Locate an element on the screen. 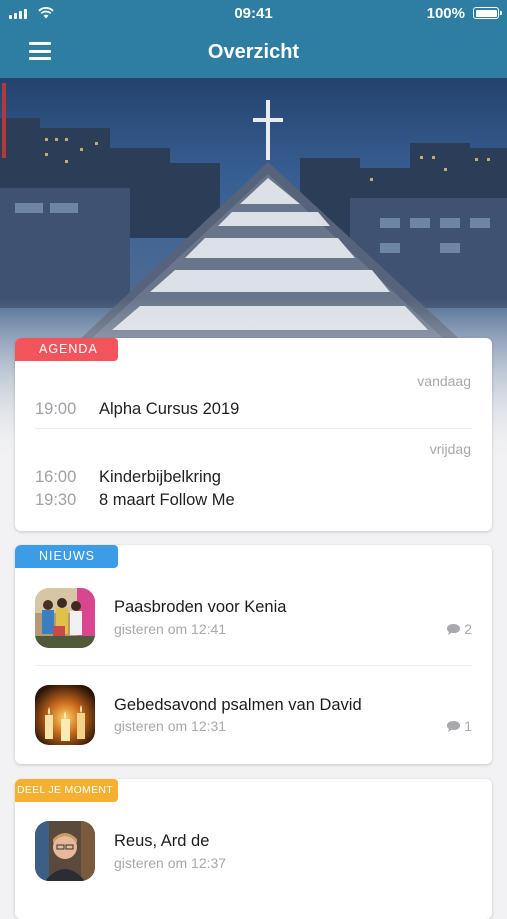 The image size is (507, 919). news-item-timestamp: gisteren om 12:31 is located at coordinates (170, 726).